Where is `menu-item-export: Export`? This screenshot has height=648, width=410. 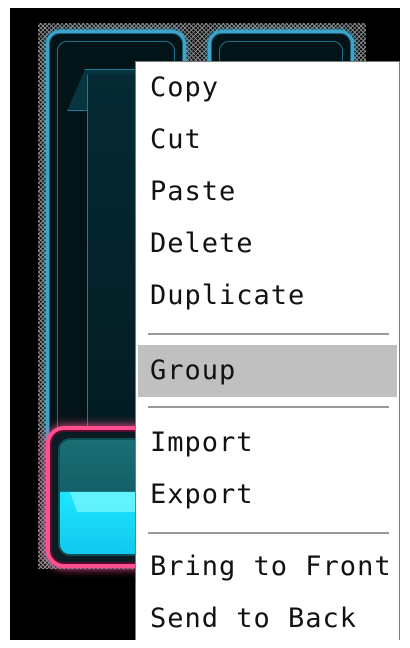
menu-item-export: Export is located at coordinates (267, 495).